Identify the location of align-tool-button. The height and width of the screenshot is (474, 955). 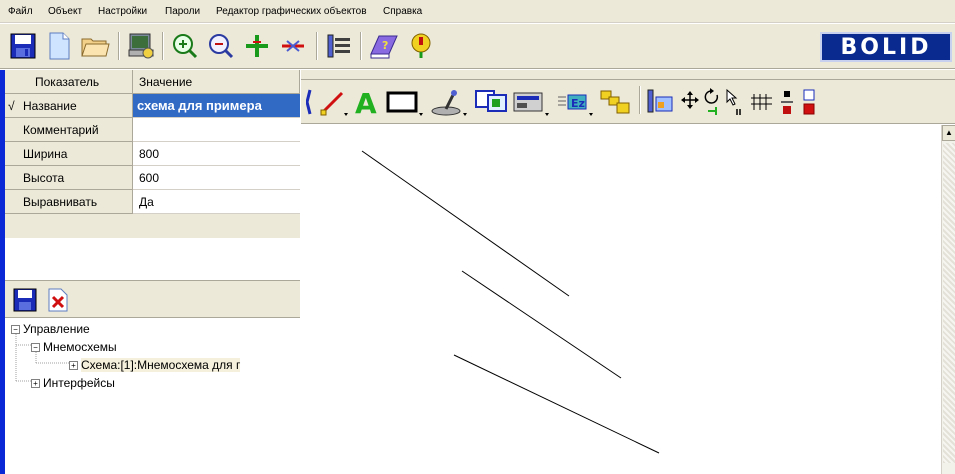
(787, 102).